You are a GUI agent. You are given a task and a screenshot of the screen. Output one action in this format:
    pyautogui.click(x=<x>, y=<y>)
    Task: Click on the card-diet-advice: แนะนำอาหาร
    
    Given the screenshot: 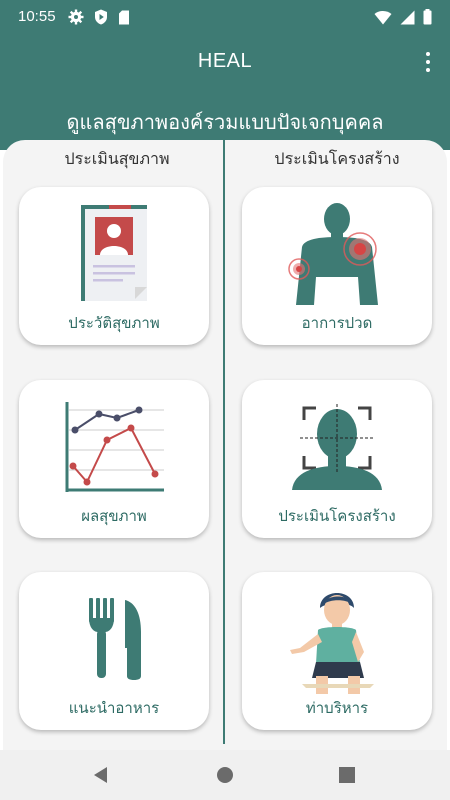 What is the action you would take?
    pyautogui.click(x=114, y=651)
    